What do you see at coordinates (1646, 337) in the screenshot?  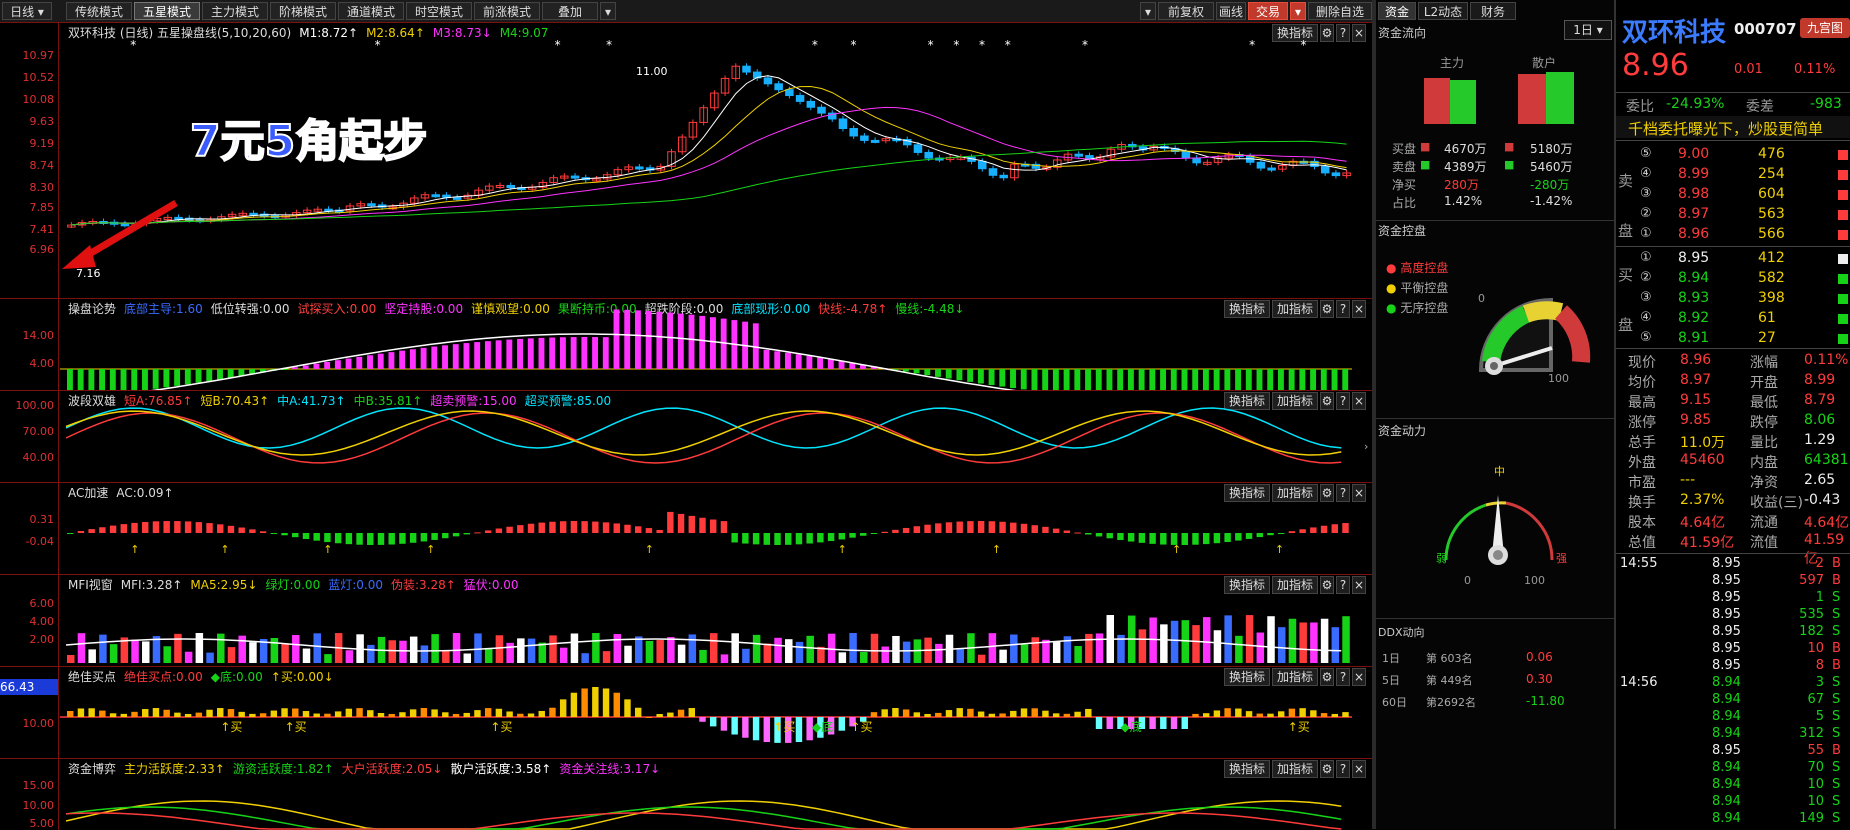 I see `bid-level: ⑤` at bounding box center [1646, 337].